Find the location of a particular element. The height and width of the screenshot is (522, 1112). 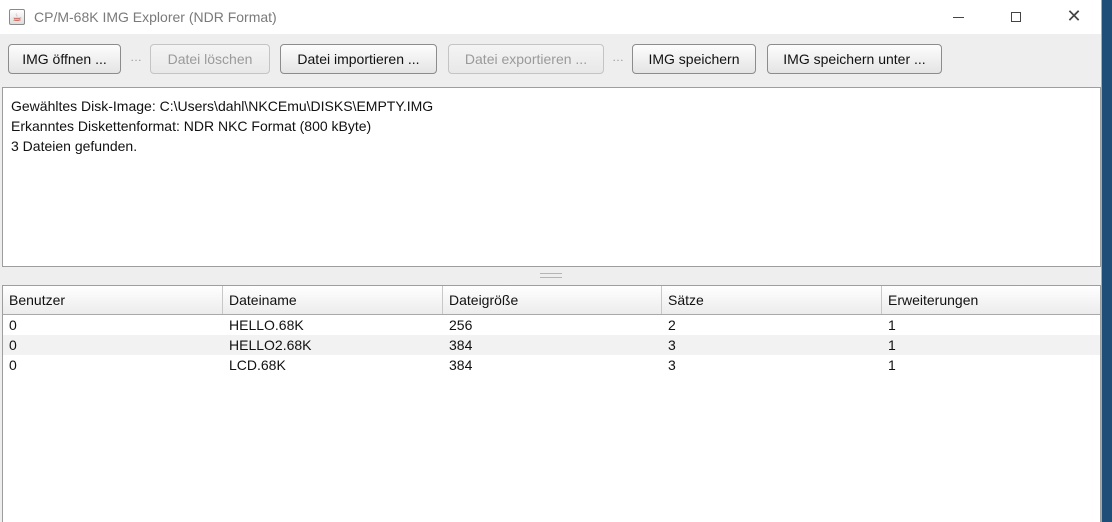

java-app-icon: ☕ is located at coordinates (17, 17).